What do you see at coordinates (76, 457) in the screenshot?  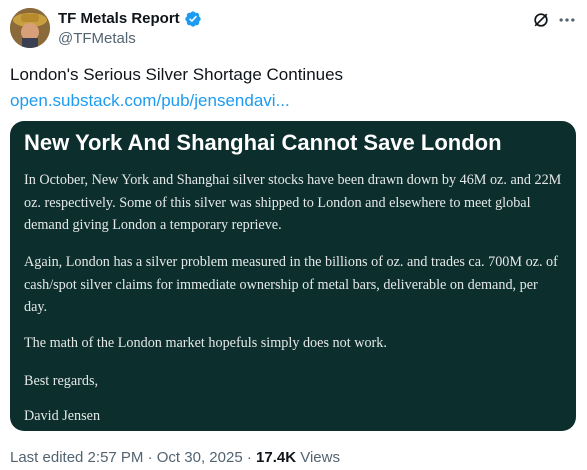 I see `edited-time: Last edited 2:57 PM` at bounding box center [76, 457].